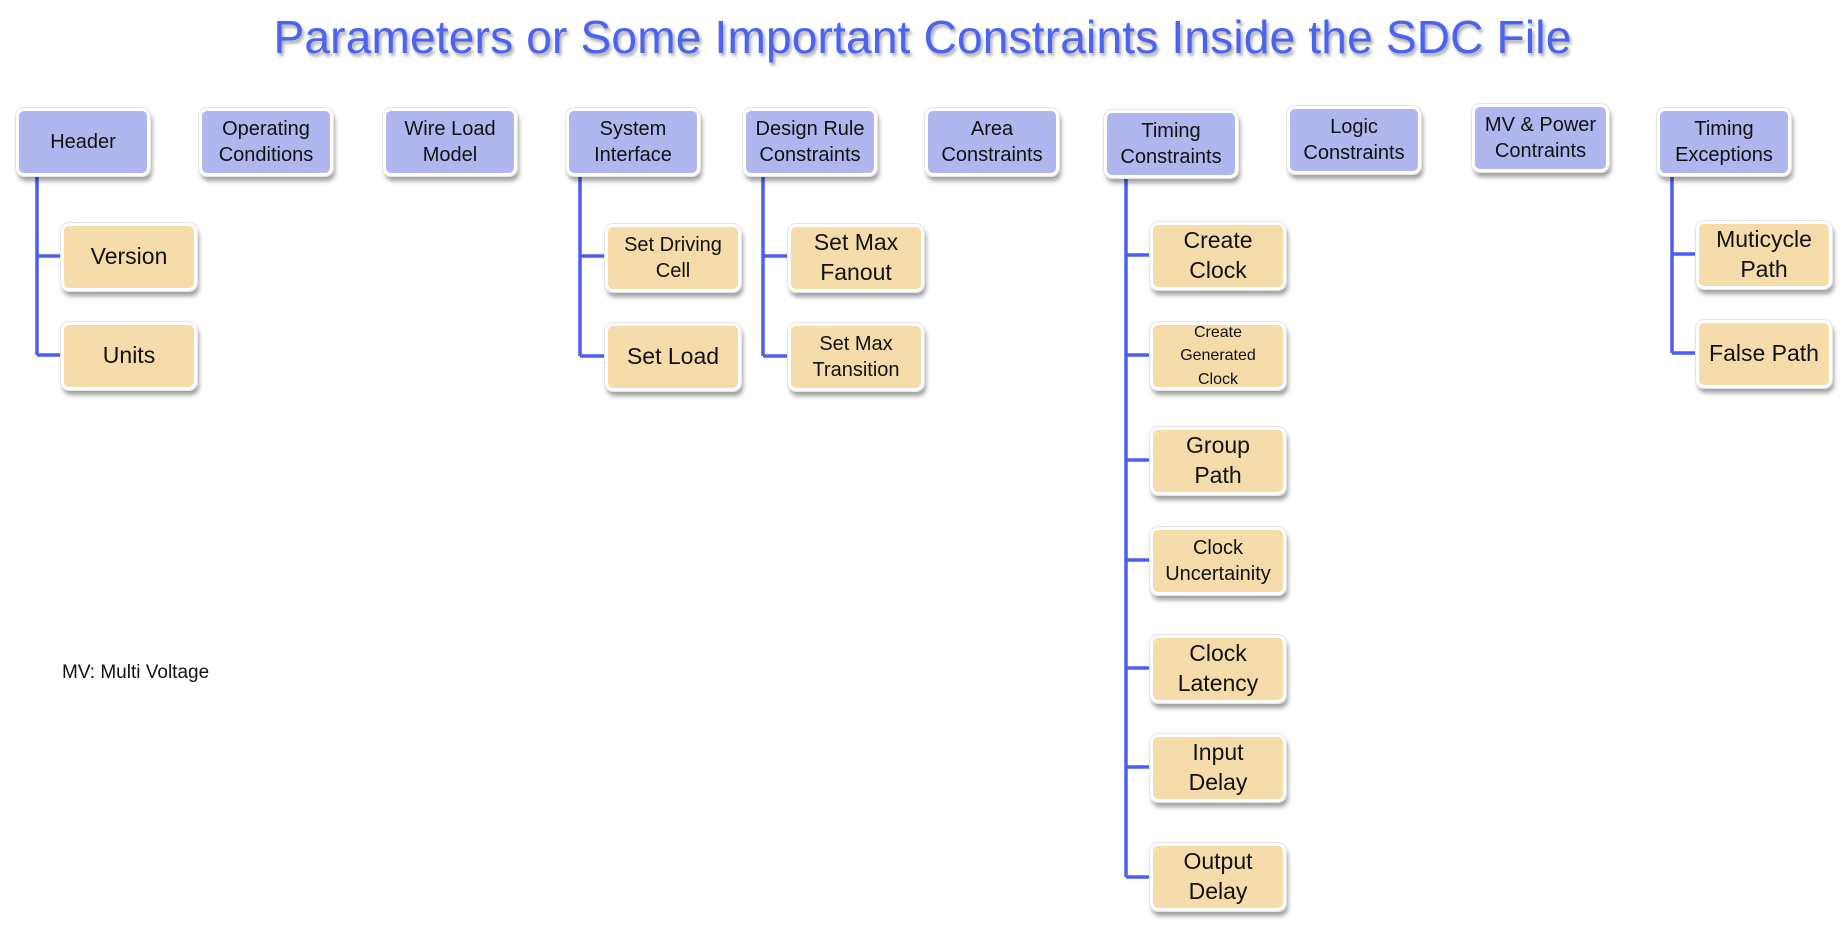 Image resolution: width=1845 pixels, height=929 pixels. I want to click on category-timing-constraints: Timing Constraints, so click(1171, 144).